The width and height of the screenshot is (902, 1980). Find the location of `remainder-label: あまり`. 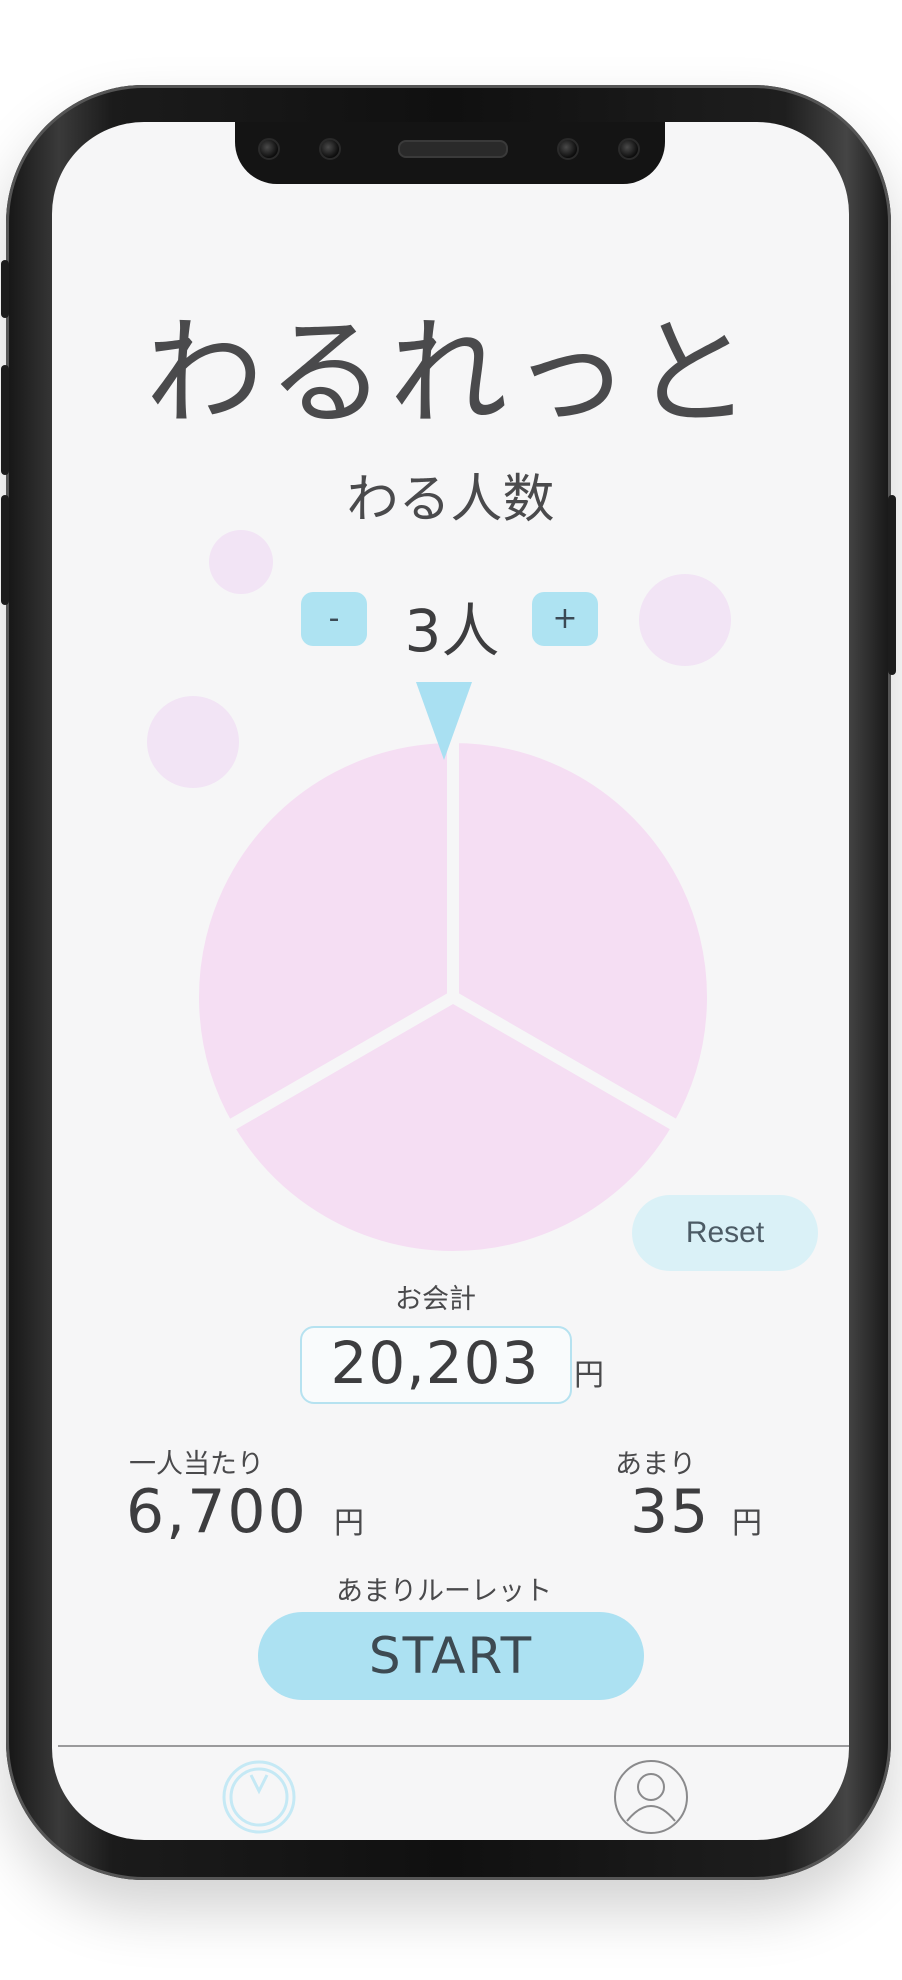

remainder-label: あまり is located at coordinates (655, 1464).